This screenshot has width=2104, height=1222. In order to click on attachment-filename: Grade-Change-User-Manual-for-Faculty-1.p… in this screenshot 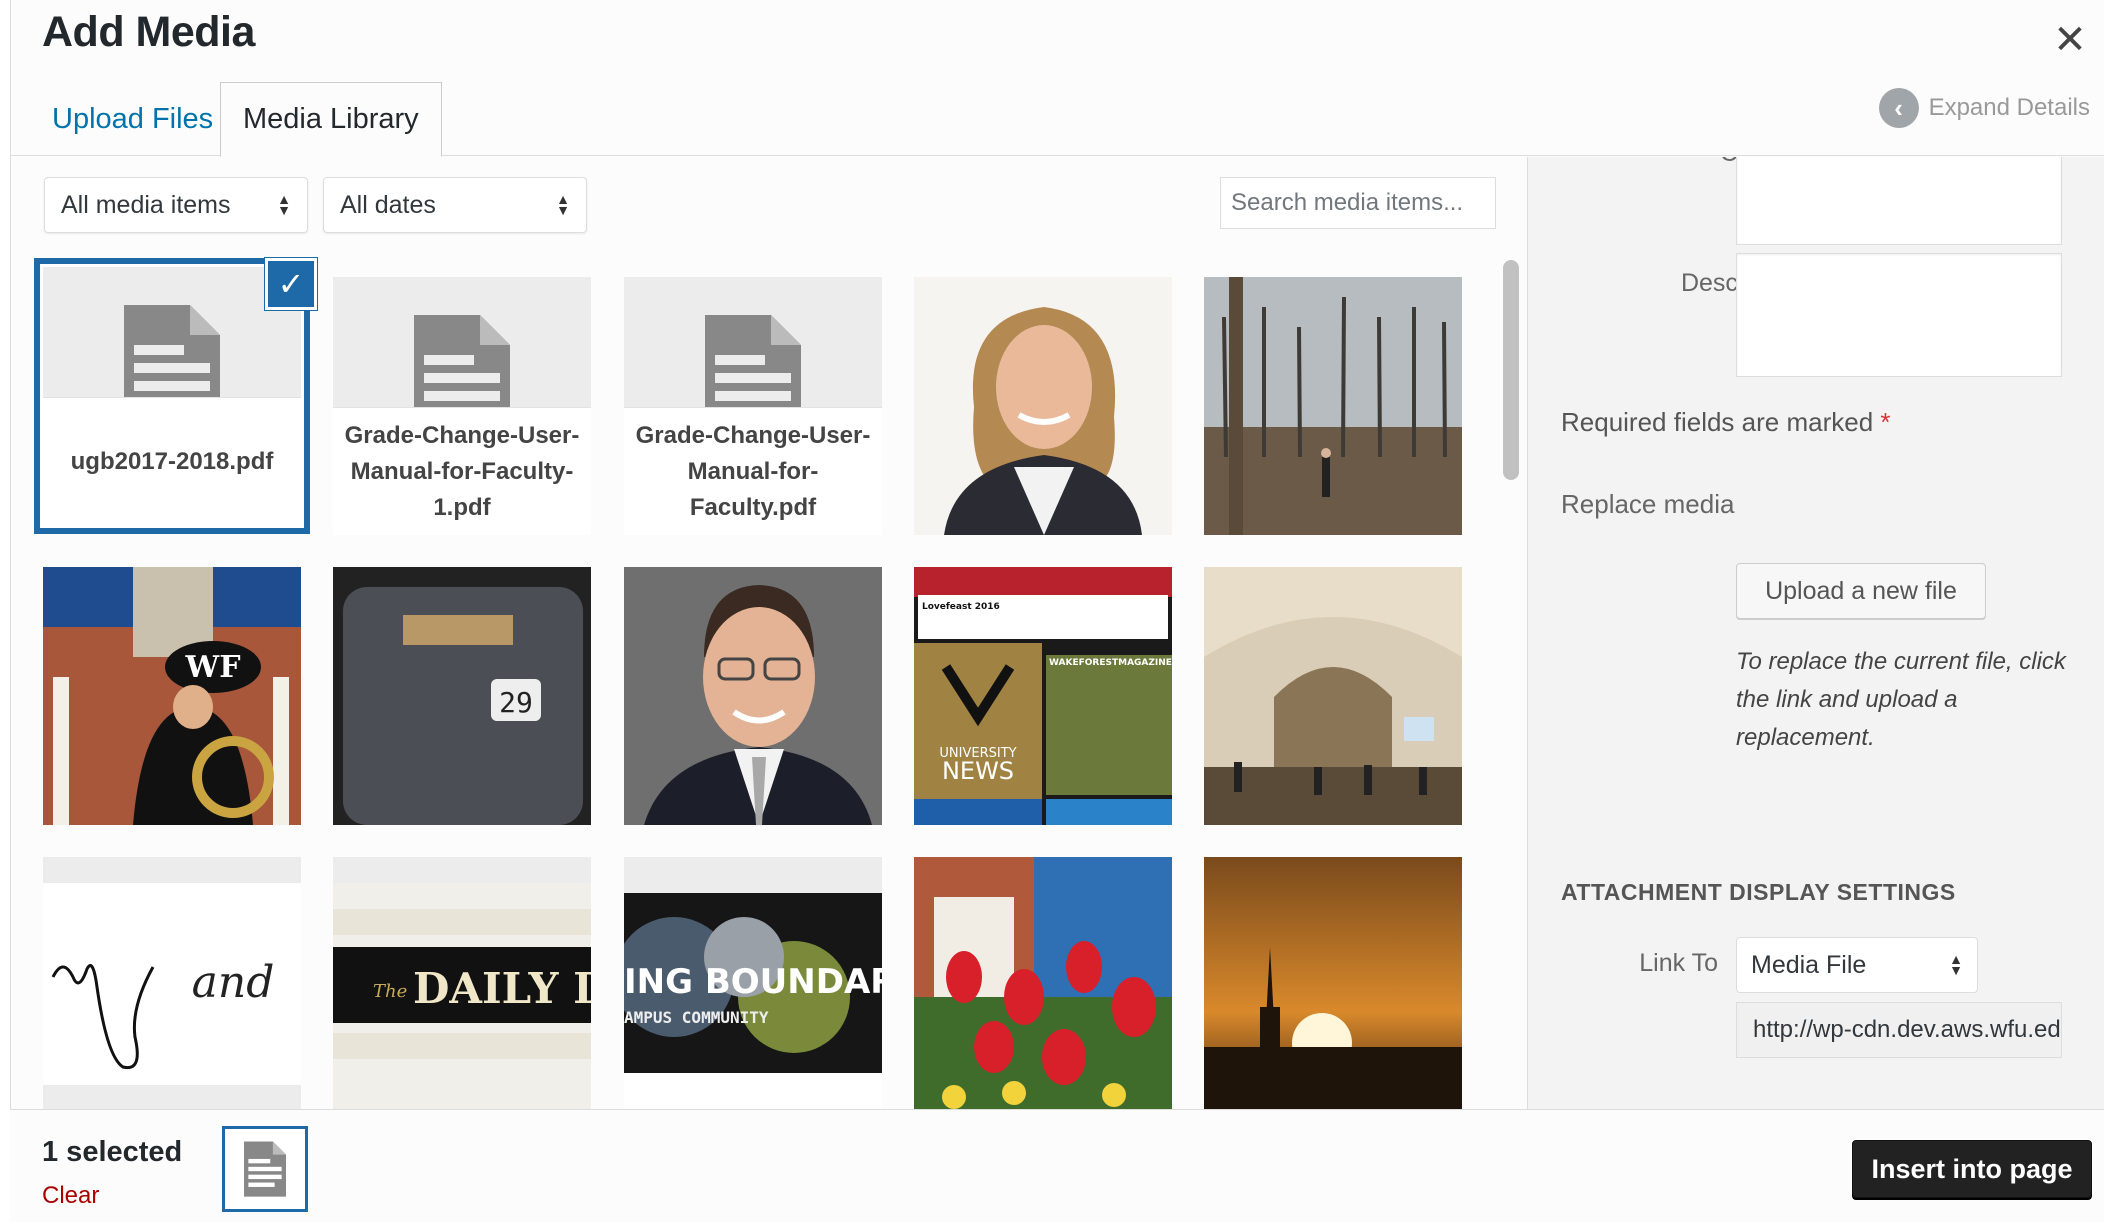, I will do `click(462, 471)`.